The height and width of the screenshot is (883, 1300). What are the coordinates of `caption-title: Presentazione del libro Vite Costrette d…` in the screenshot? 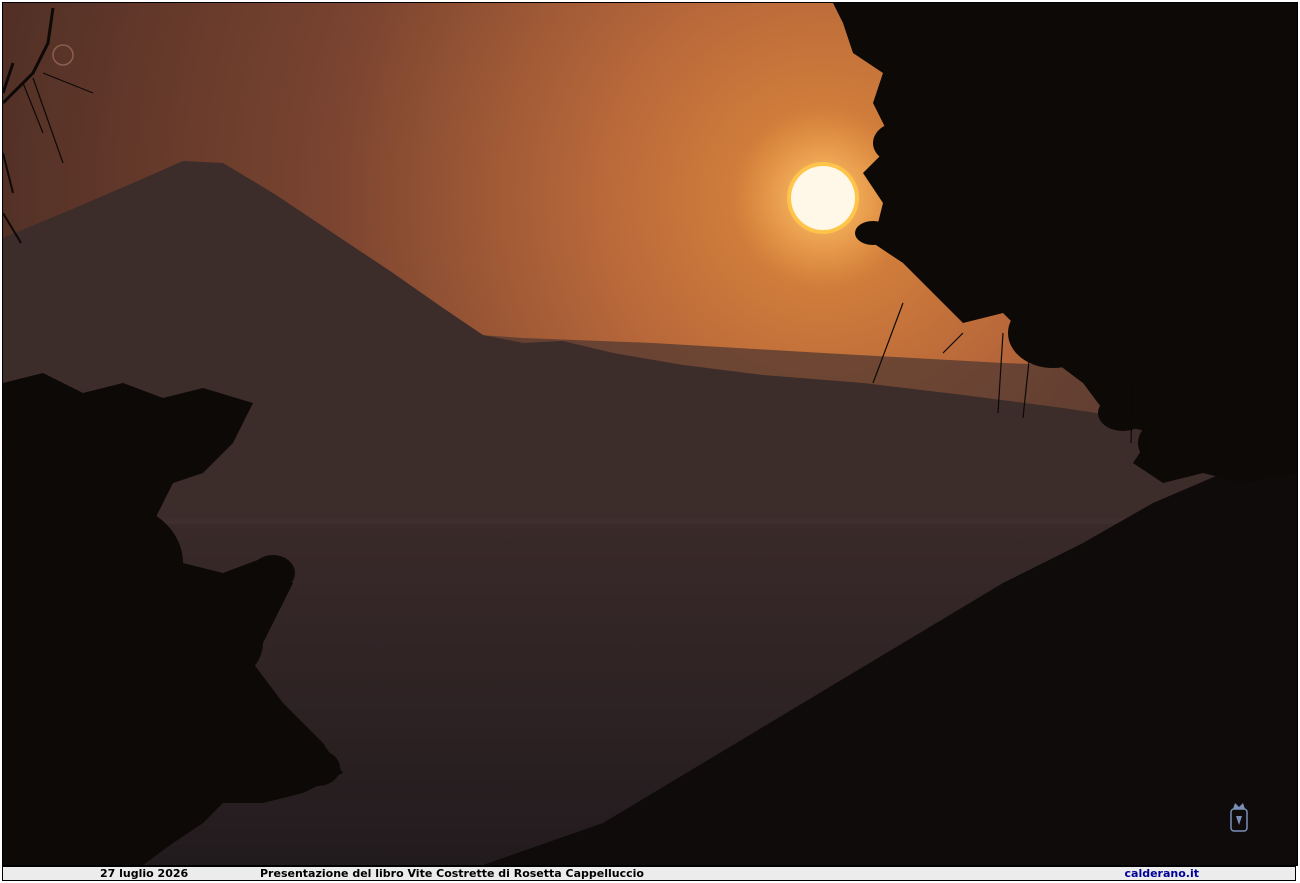 It's located at (452, 873).